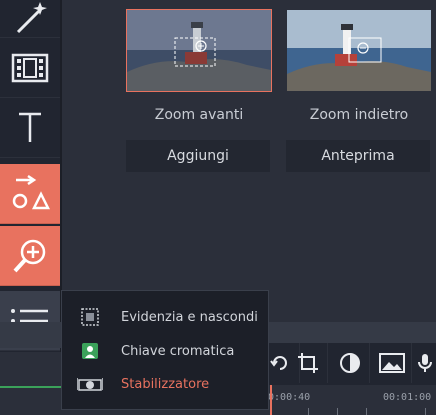  I want to click on left-toolbar, so click(30, 176).